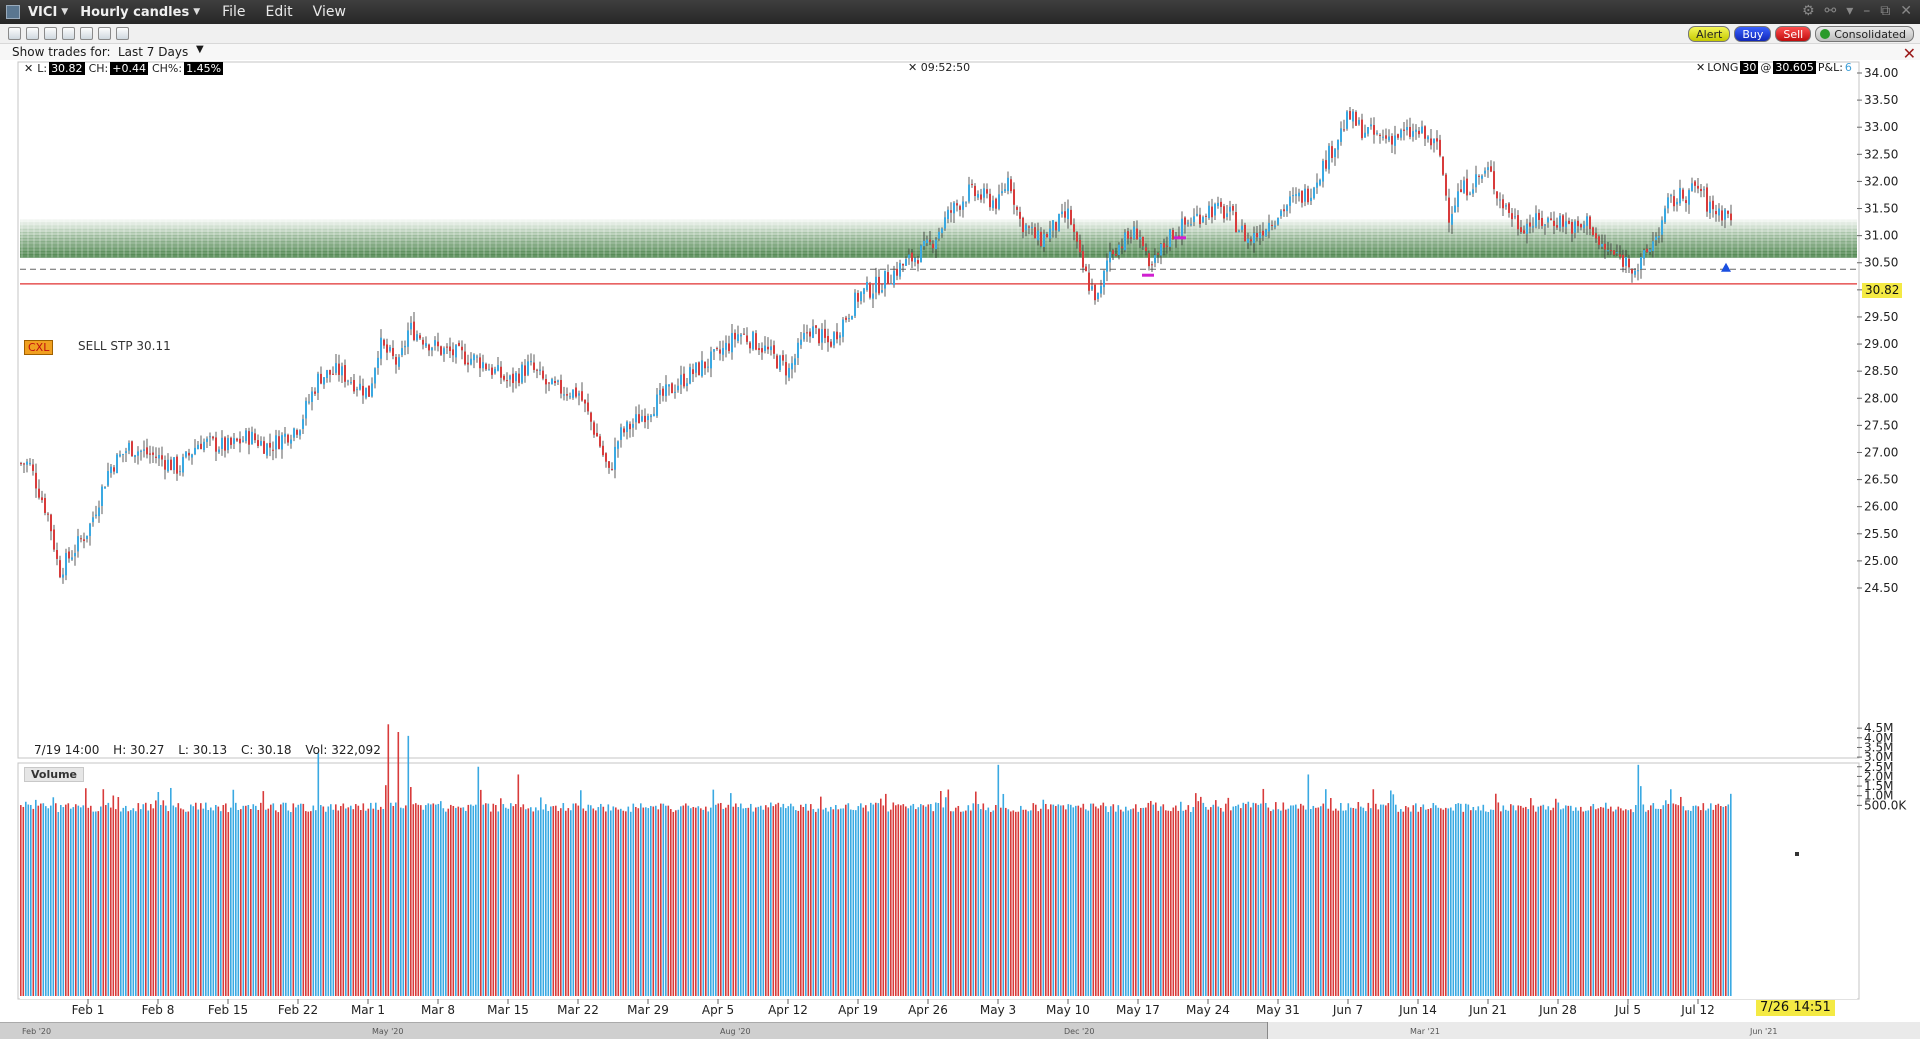 This screenshot has height=1039, width=1920. I want to click on layout-icon, so click(14, 33).